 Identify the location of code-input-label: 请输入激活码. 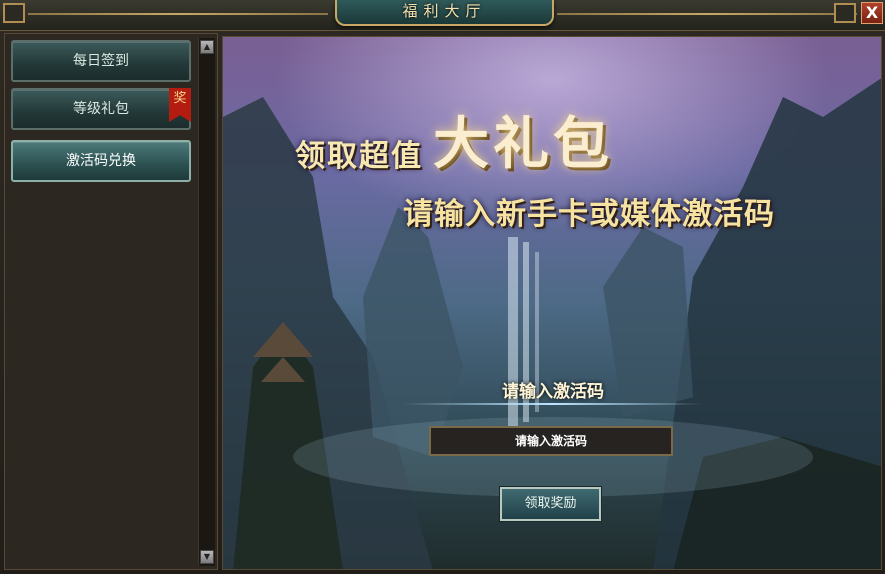
(553, 392).